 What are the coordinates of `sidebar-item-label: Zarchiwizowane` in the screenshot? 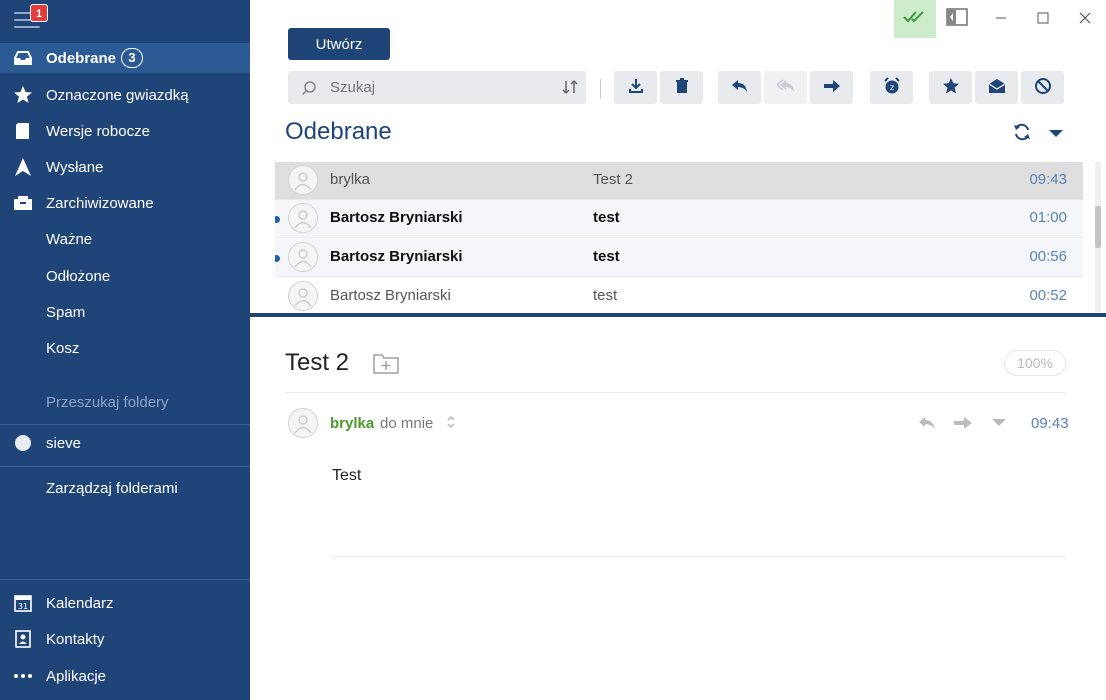 It's located at (100, 203).